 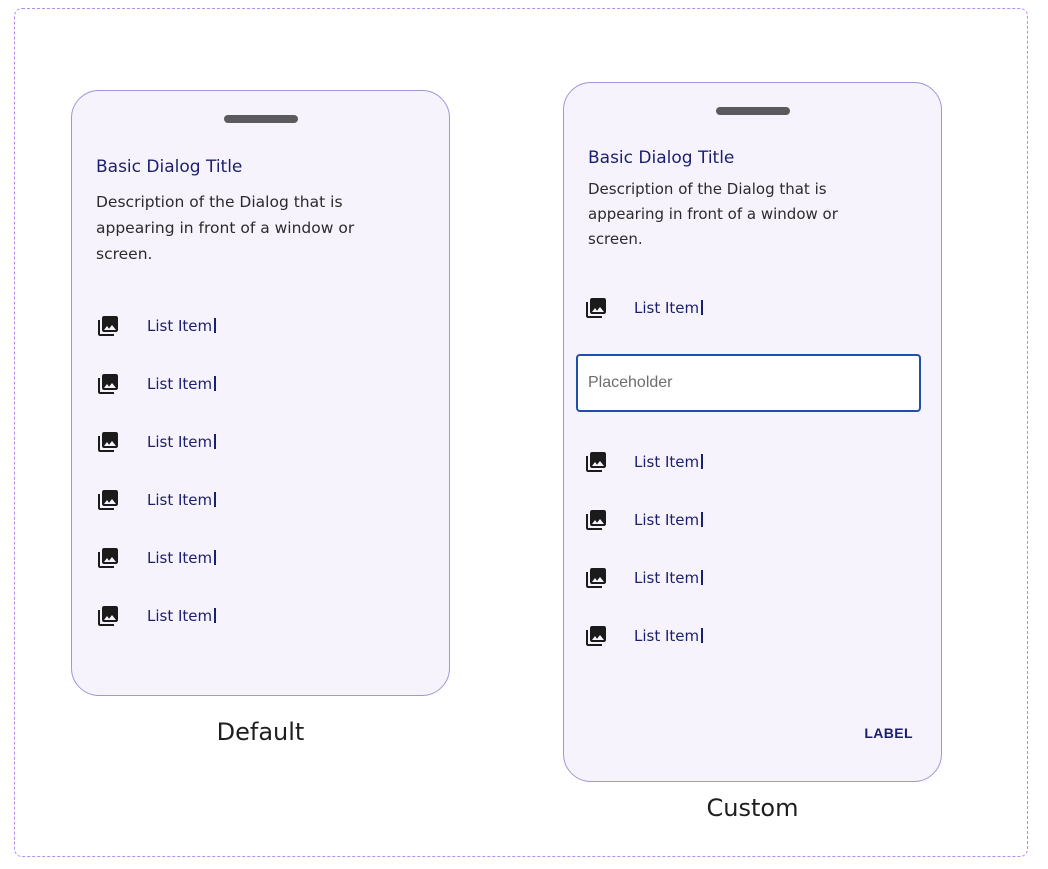 What do you see at coordinates (748, 383) in the screenshot?
I see `placeholder-input` at bounding box center [748, 383].